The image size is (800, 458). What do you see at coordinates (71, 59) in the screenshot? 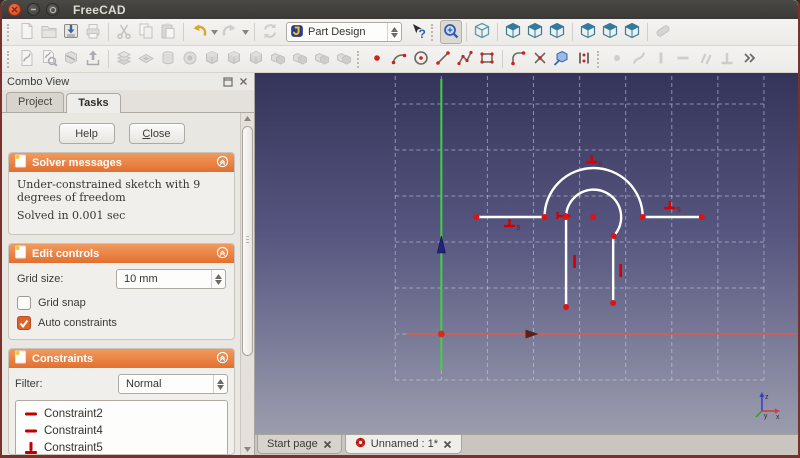
I see `map-sketch-button` at bounding box center [71, 59].